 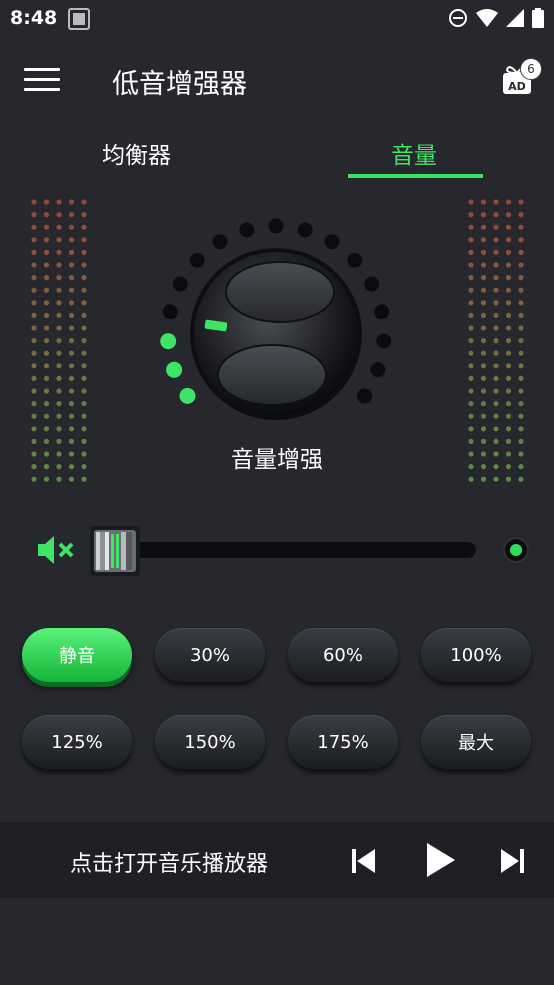 What do you see at coordinates (476, 655) in the screenshot?
I see `preset-100-button: 100%` at bounding box center [476, 655].